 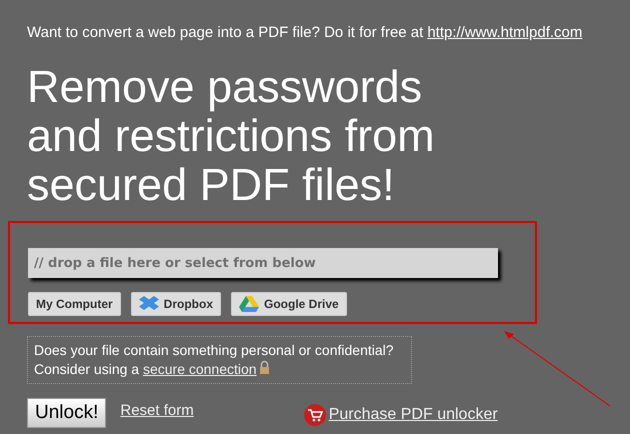 I want to click on padlock-icon, so click(x=264, y=367).